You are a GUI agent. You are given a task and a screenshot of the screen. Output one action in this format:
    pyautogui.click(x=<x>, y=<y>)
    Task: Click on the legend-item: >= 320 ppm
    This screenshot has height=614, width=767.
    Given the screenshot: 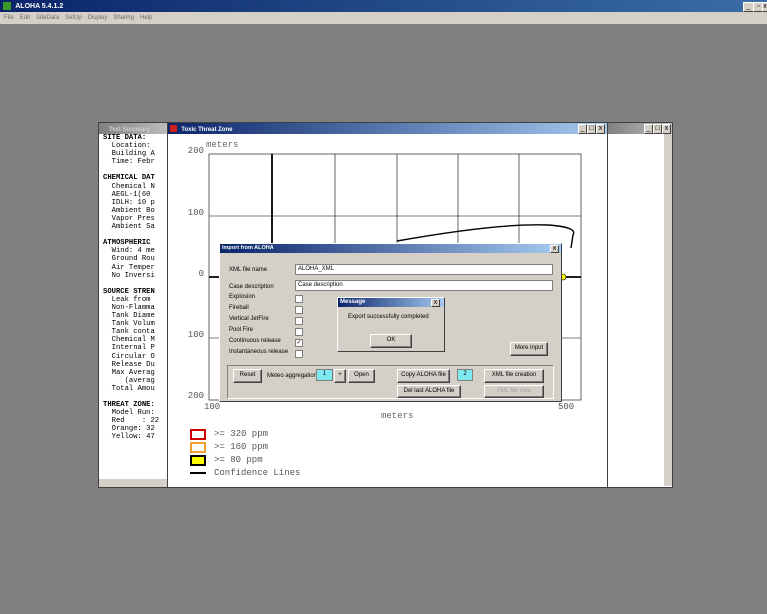 What is the action you would take?
    pyautogui.click(x=229, y=434)
    